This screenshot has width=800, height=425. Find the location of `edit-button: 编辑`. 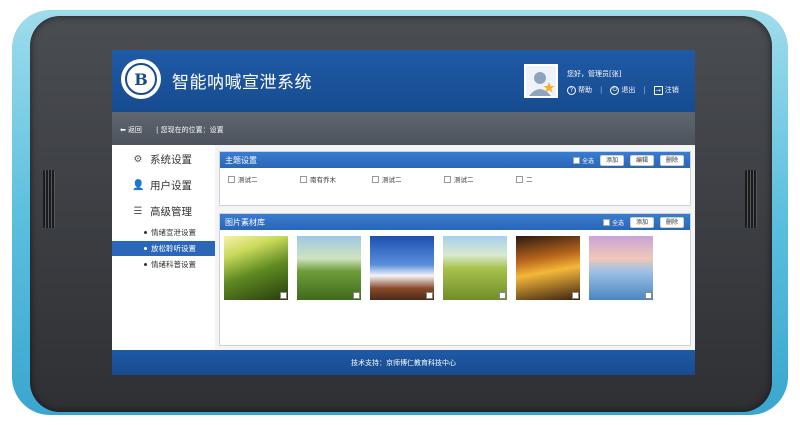

edit-button: 编辑 is located at coordinates (641, 160).